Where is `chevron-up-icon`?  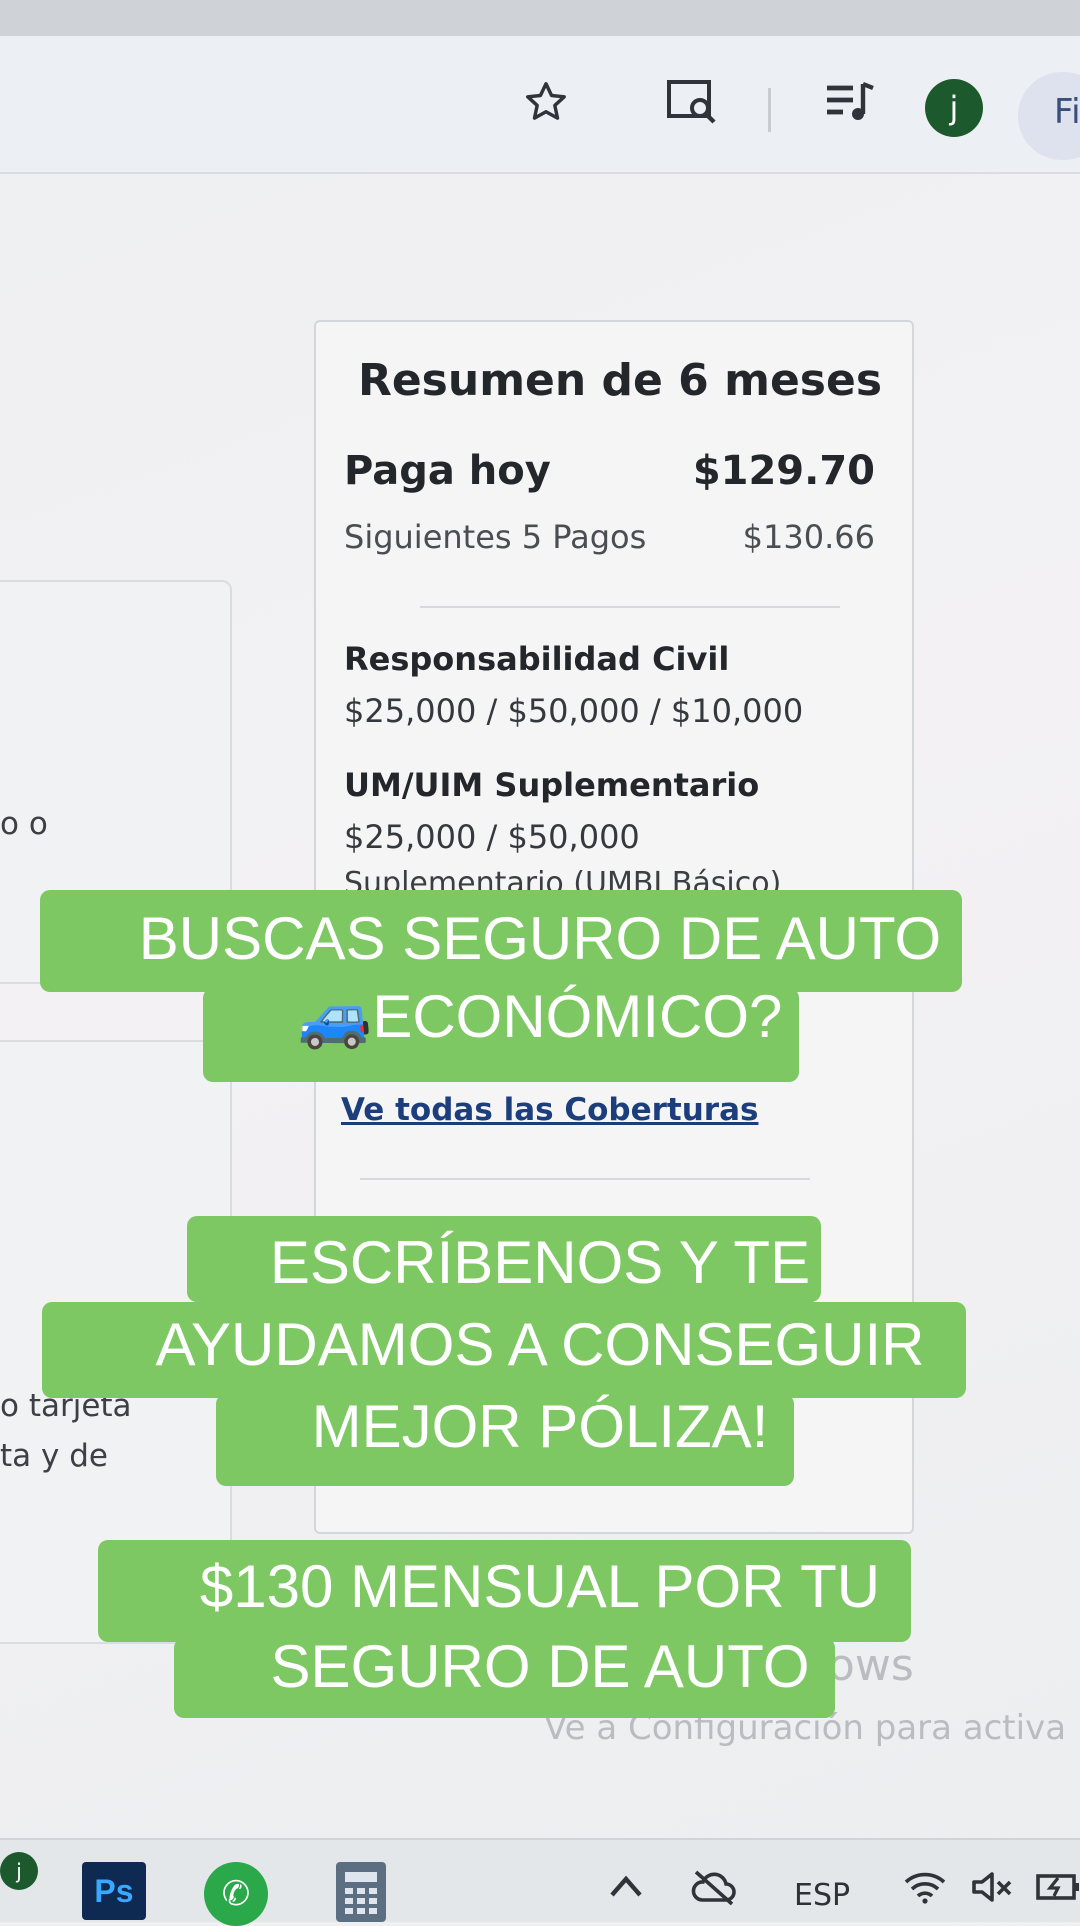
chevron-up-icon is located at coordinates (626, 1890).